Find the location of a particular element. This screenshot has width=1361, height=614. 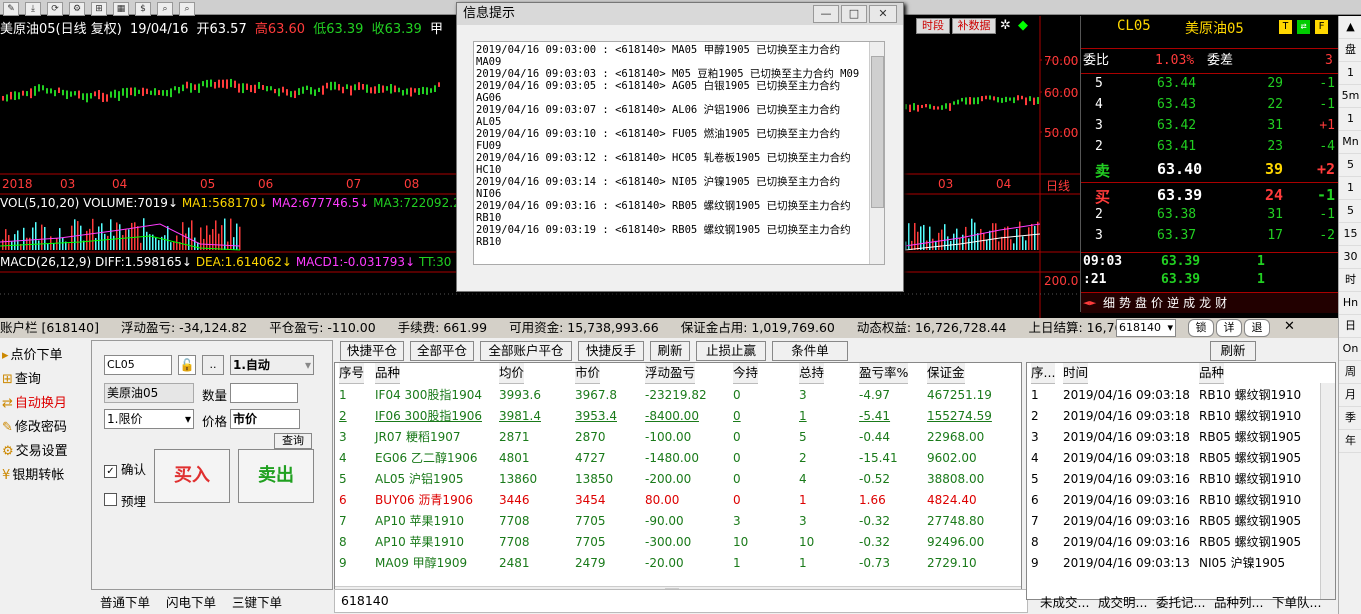

pos-column-header: 今持 is located at coordinates (746, 373).